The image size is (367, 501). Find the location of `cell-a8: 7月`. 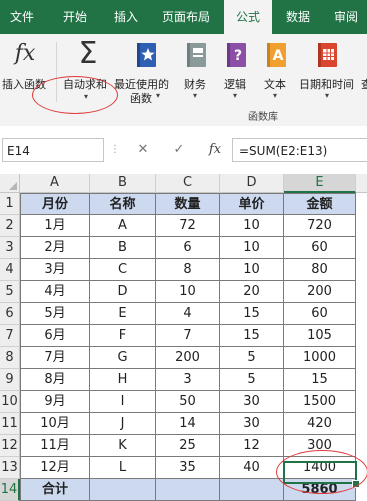

cell-a8: 7月 is located at coordinates (55, 358).